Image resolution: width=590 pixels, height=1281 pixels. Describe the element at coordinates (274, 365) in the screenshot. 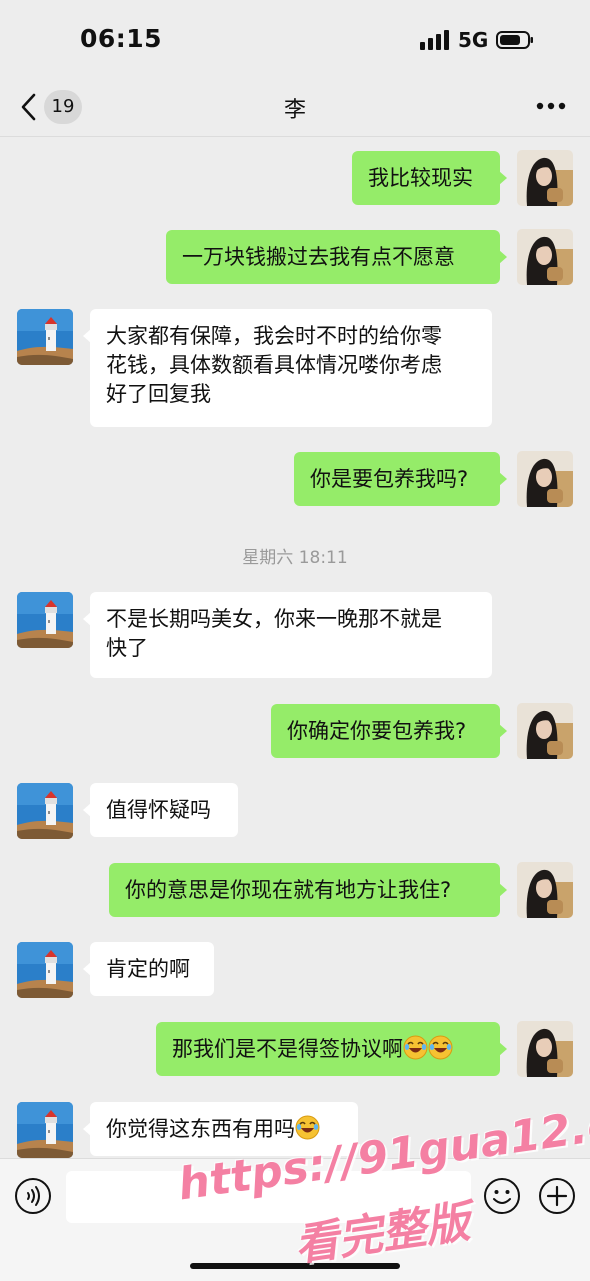

I see `message-text: 大家都有保障，我会时不时的给你零 花钱，具体数额看具体情况喽你考虑 好了回复我` at that location.